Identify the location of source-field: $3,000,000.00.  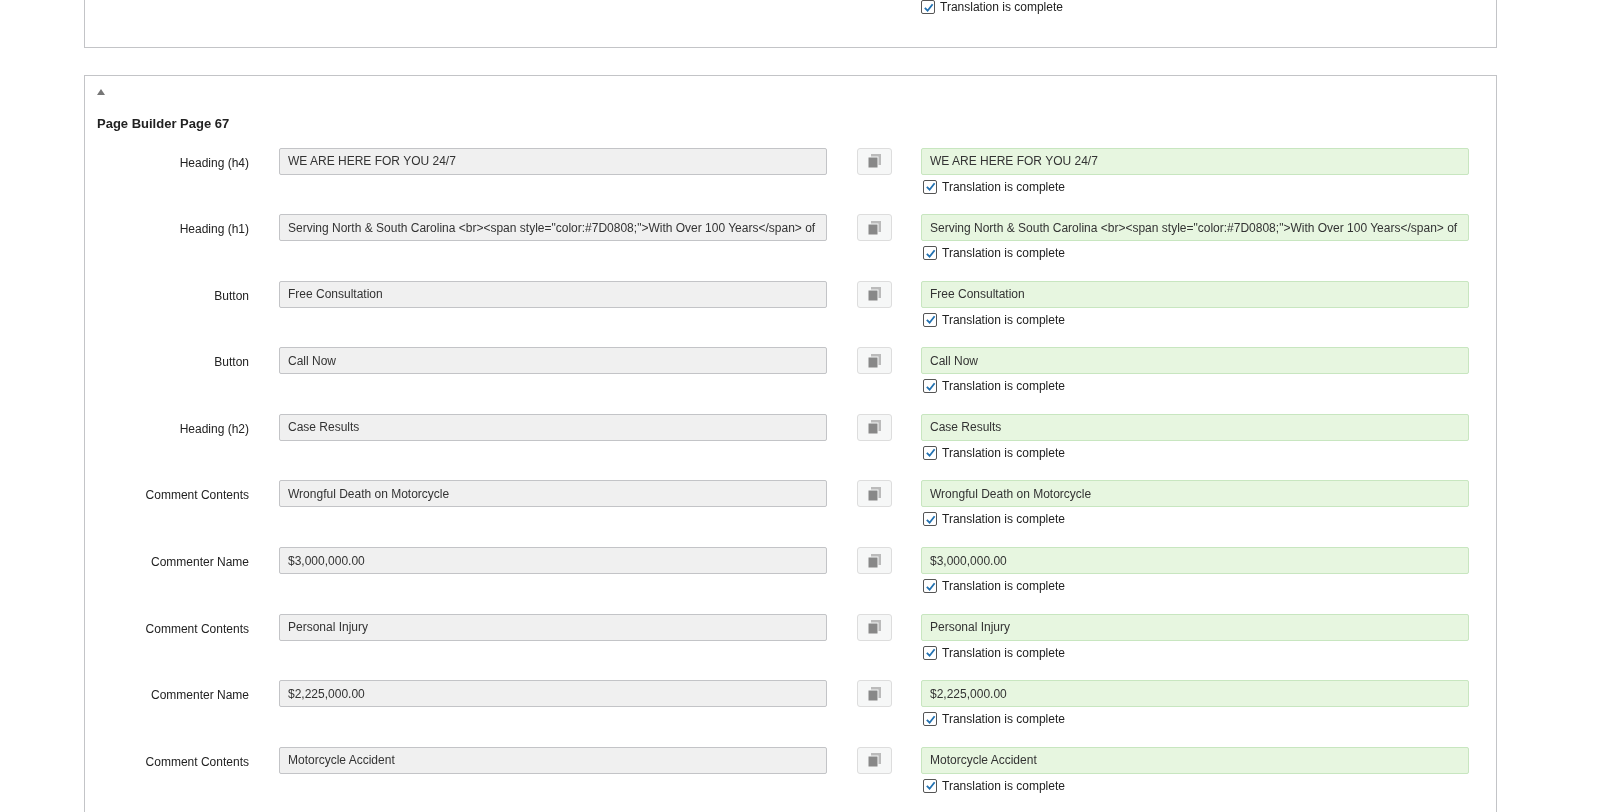
(553, 561).